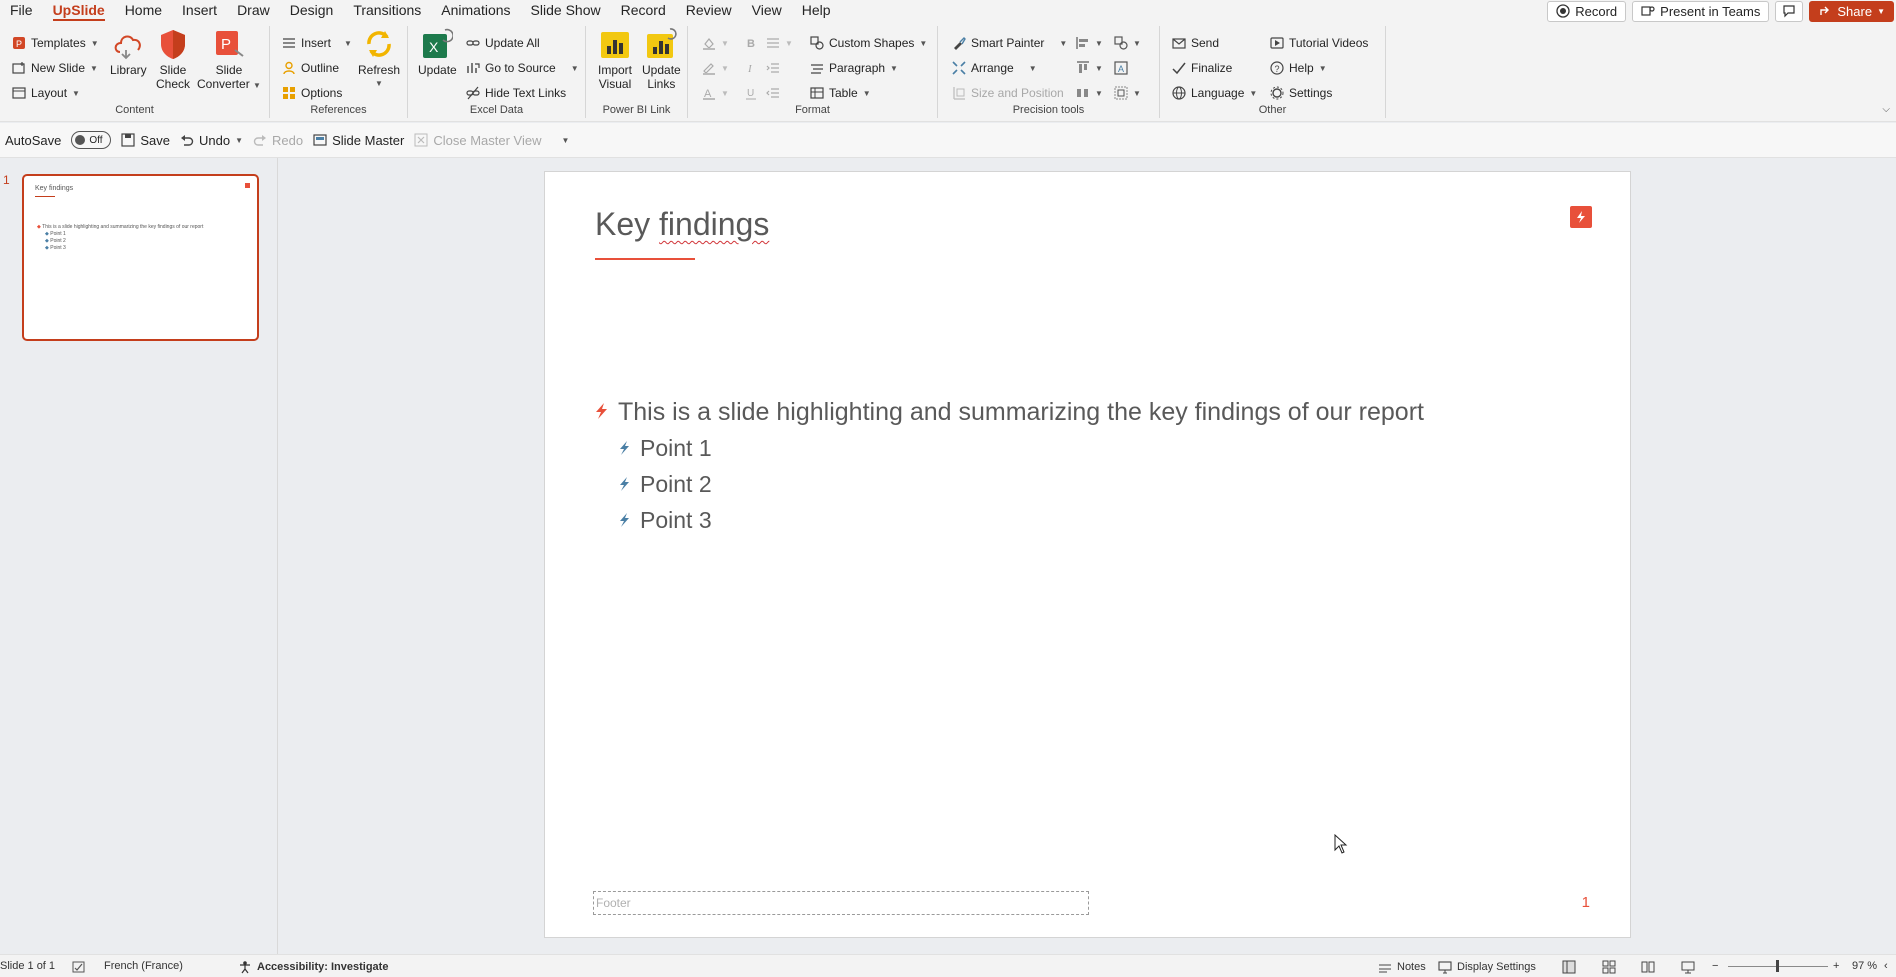  I want to click on spell-check-button, so click(79, 967).